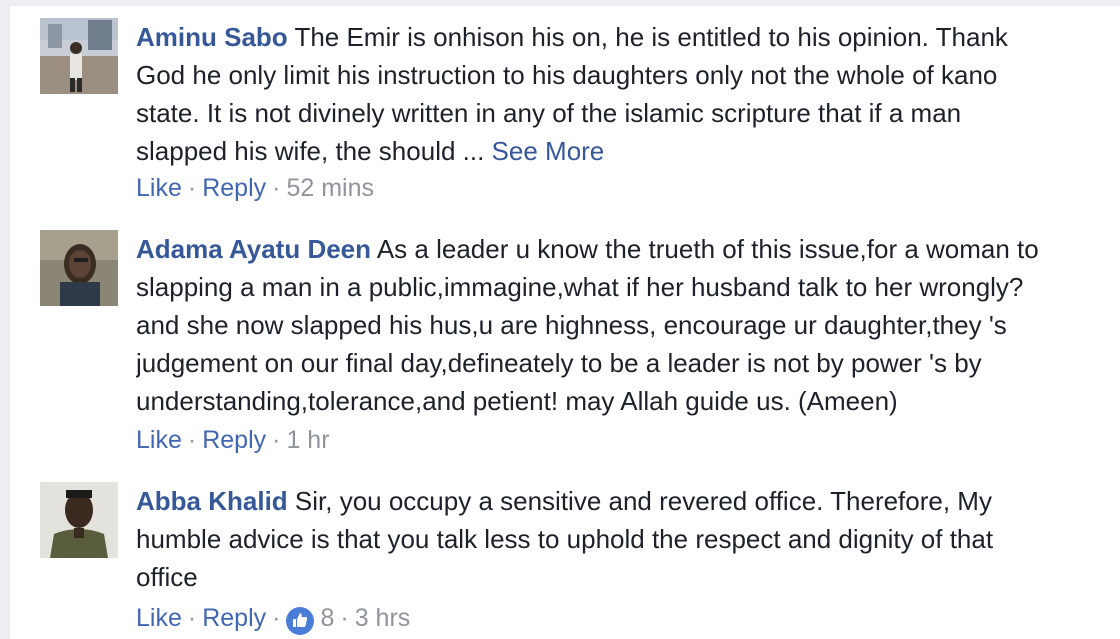  What do you see at coordinates (330, 188) in the screenshot?
I see `timestamp: 52 mins` at bounding box center [330, 188].